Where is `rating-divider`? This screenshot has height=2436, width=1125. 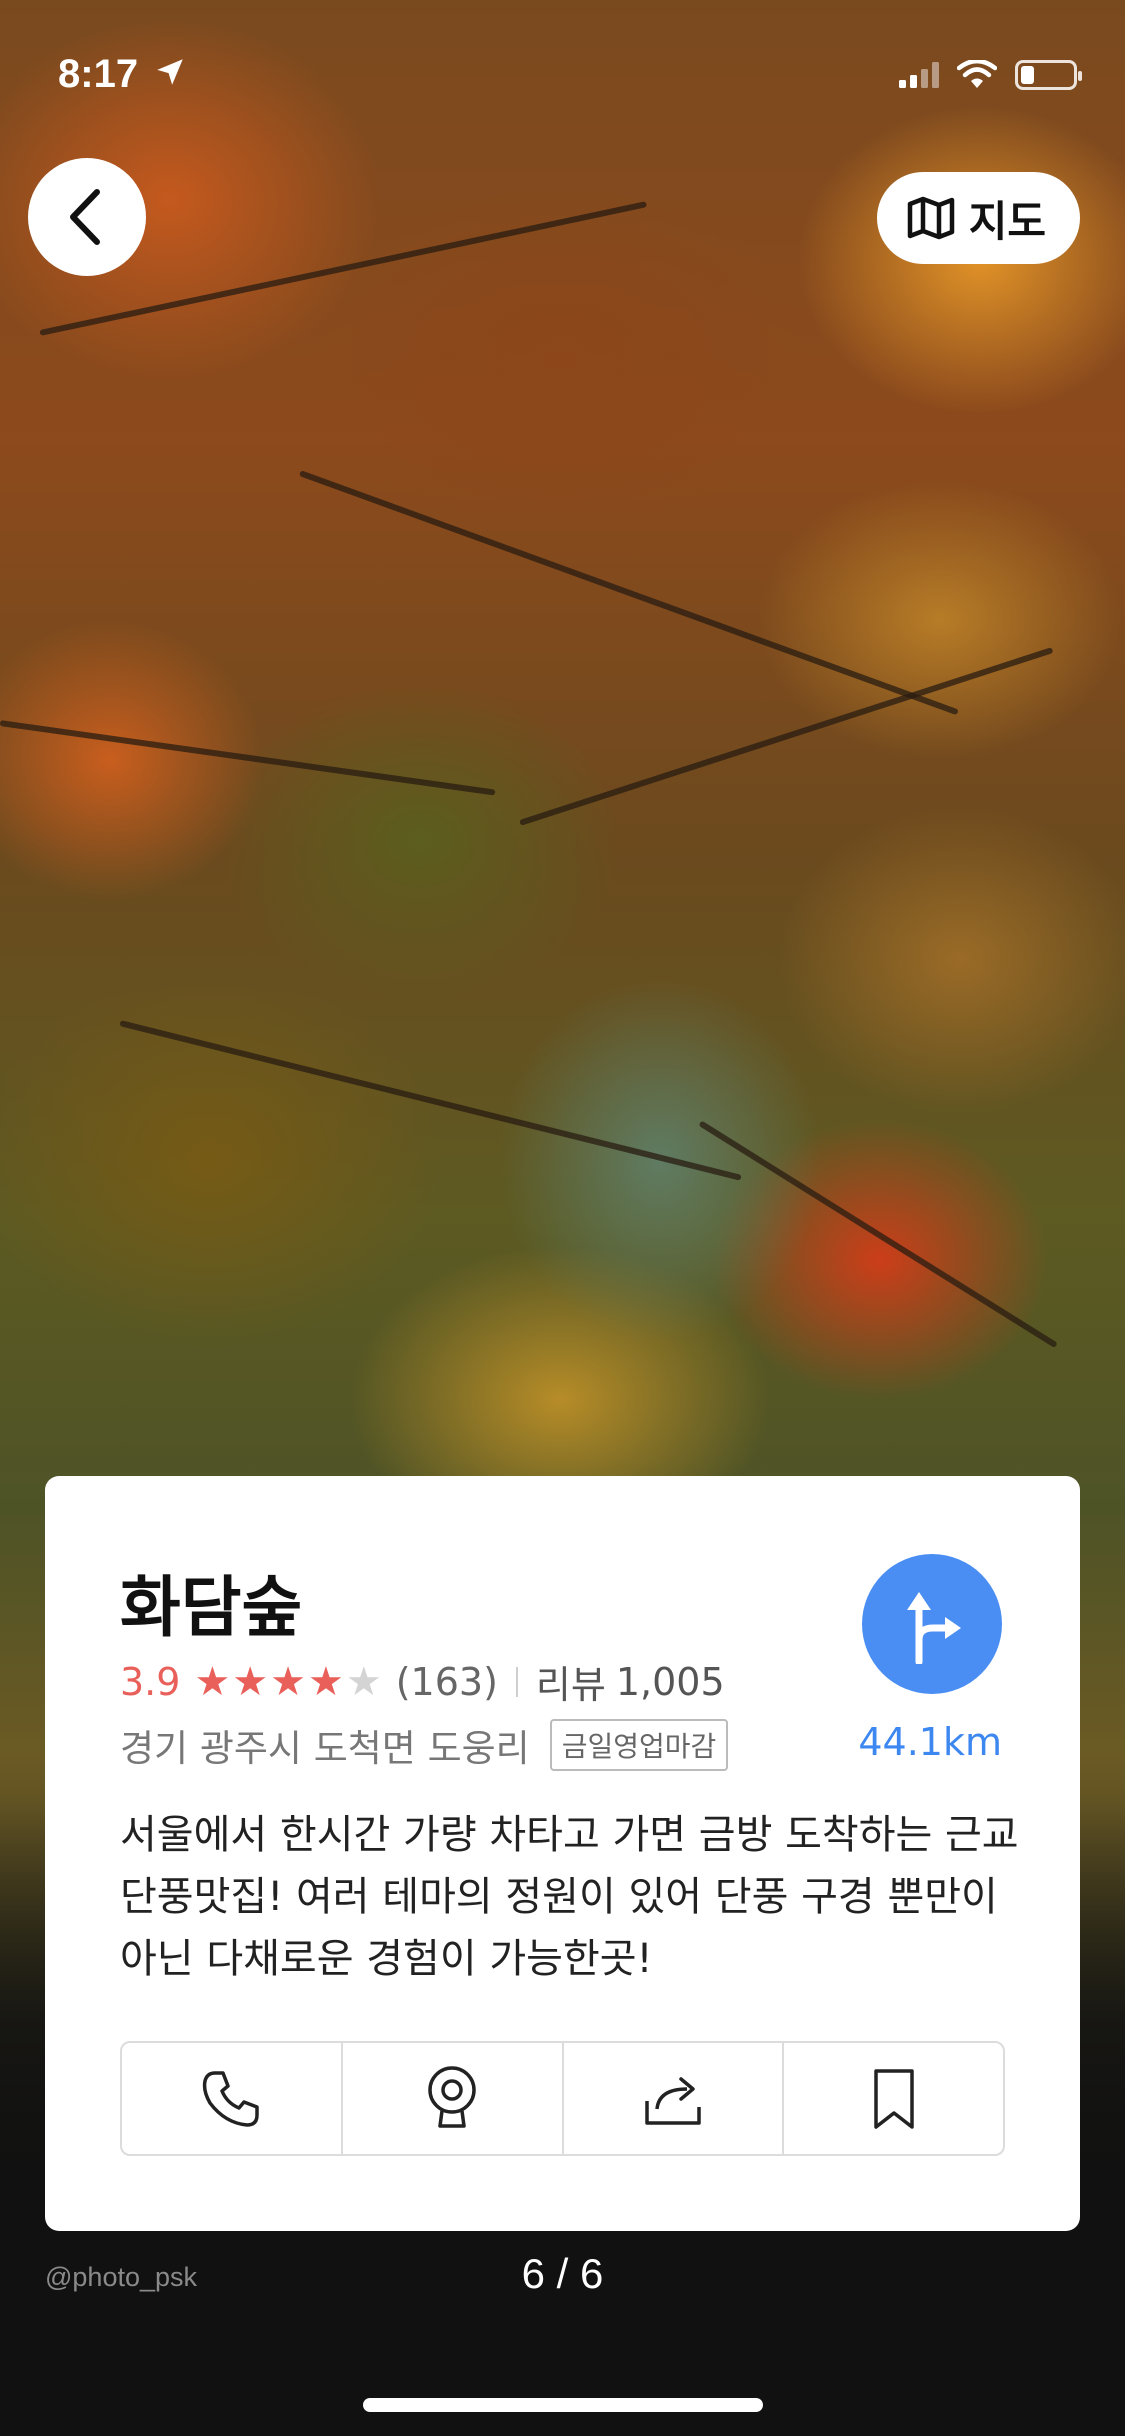 rating-divider is located at coordinates (516, 1681).